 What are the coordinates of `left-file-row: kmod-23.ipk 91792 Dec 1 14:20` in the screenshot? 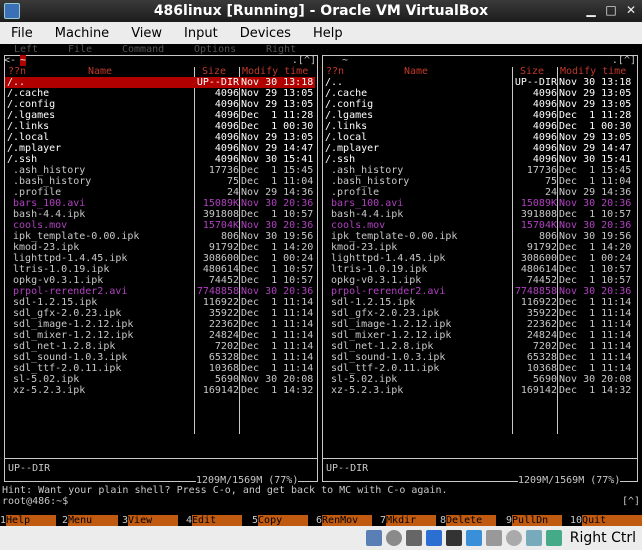 It's located at (160, 247).